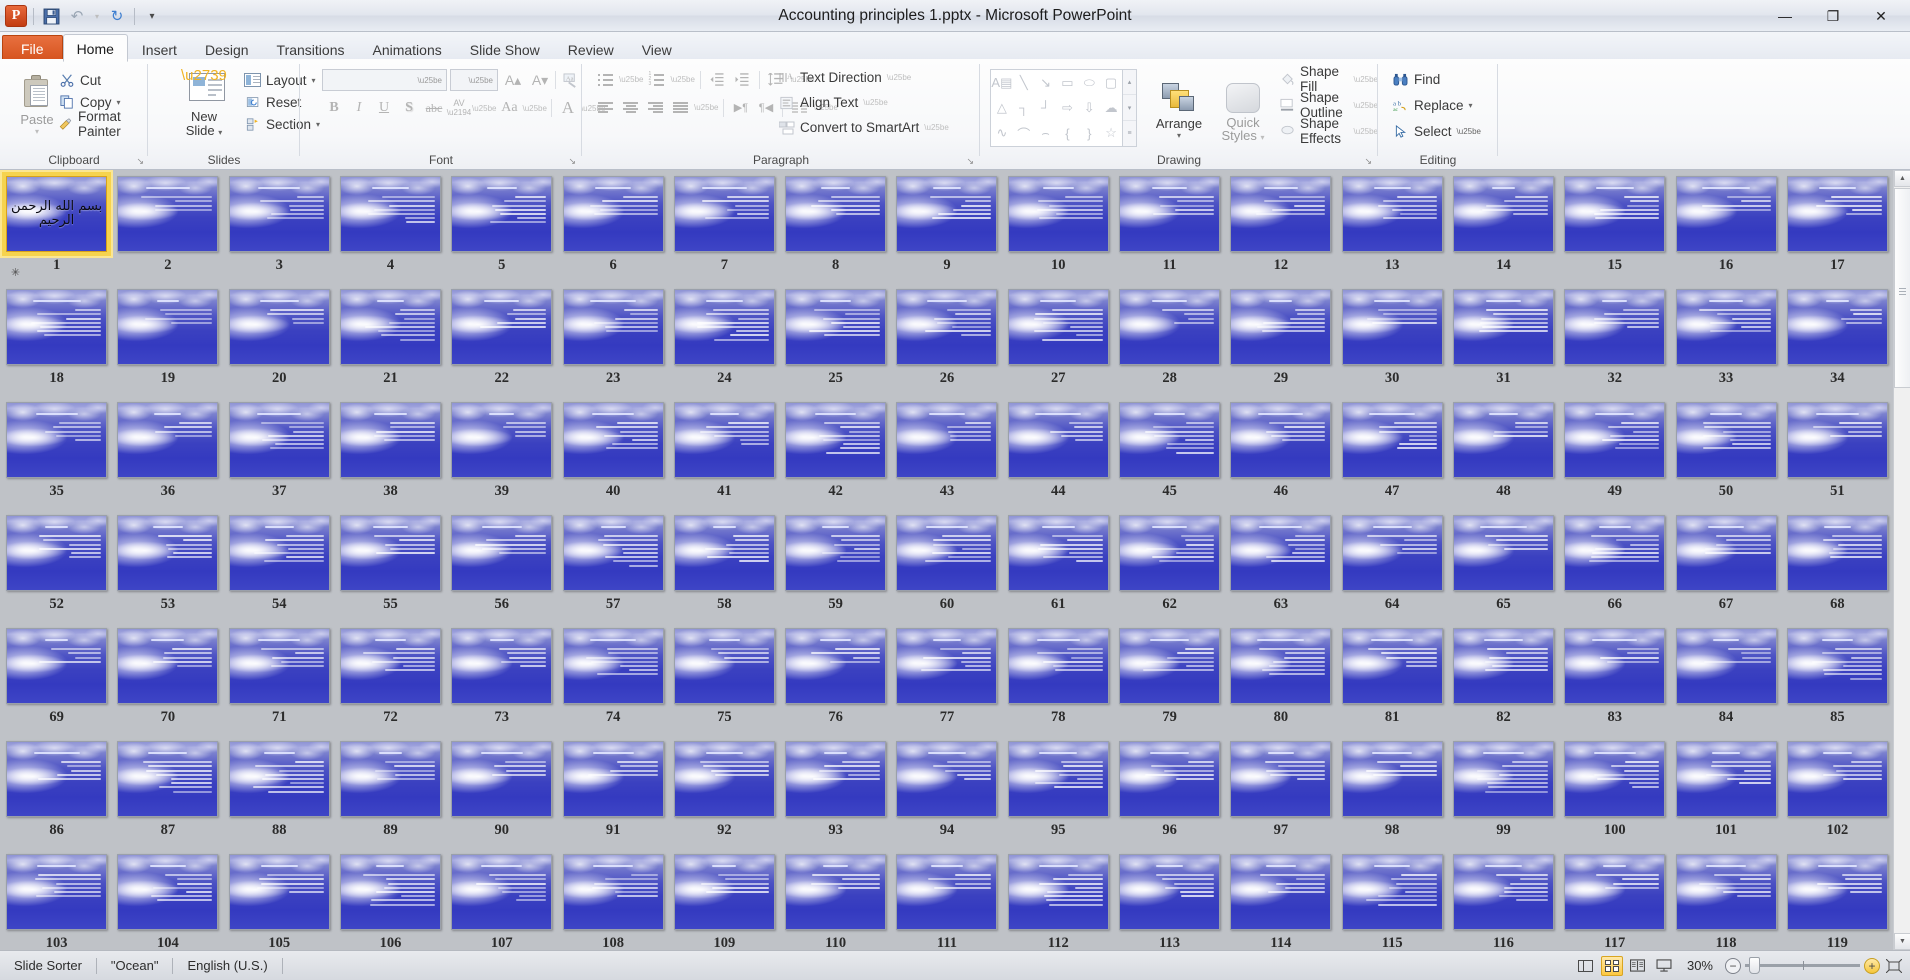  Describe the element at coordinates (56, 791) in the screenshot. I see `slide-thumbnail-86: 86` at that location.